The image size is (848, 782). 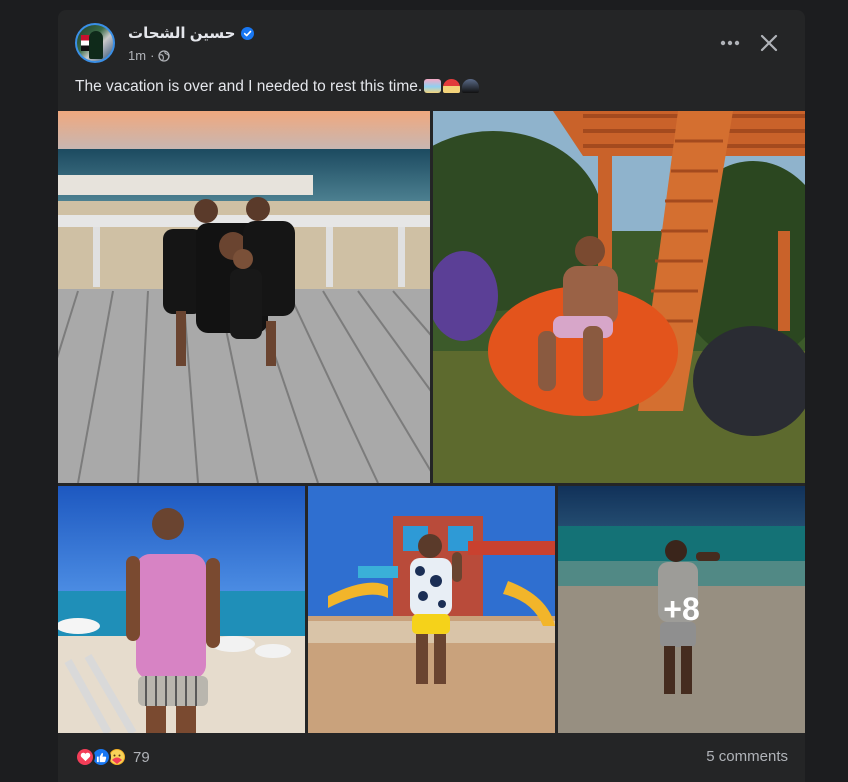 I want to click on post-meta: 1m ·, so click(x=149, y=55).